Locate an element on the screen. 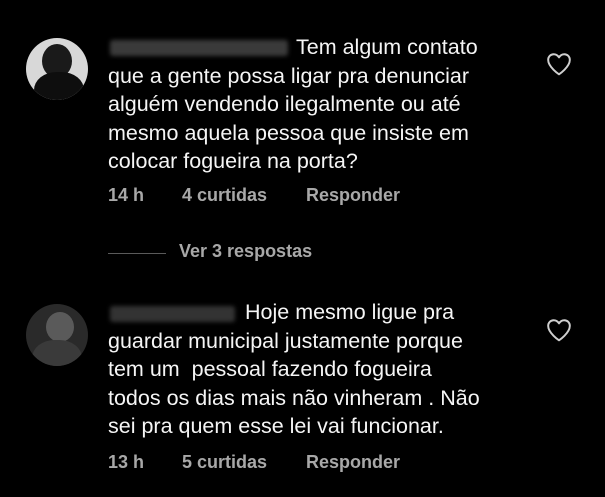 The image size is (605, 497). likes-count: 4 curtidas is located at coordinates (224, 195).